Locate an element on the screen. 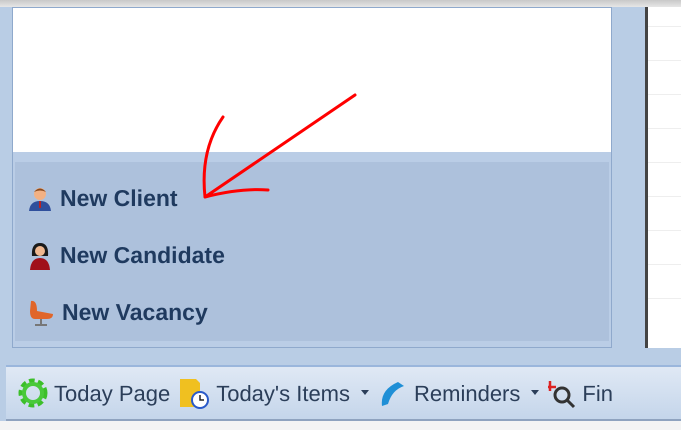 The width and height of the screenshot is (681, 430). chair-icon is located at coordinates (41, 312).